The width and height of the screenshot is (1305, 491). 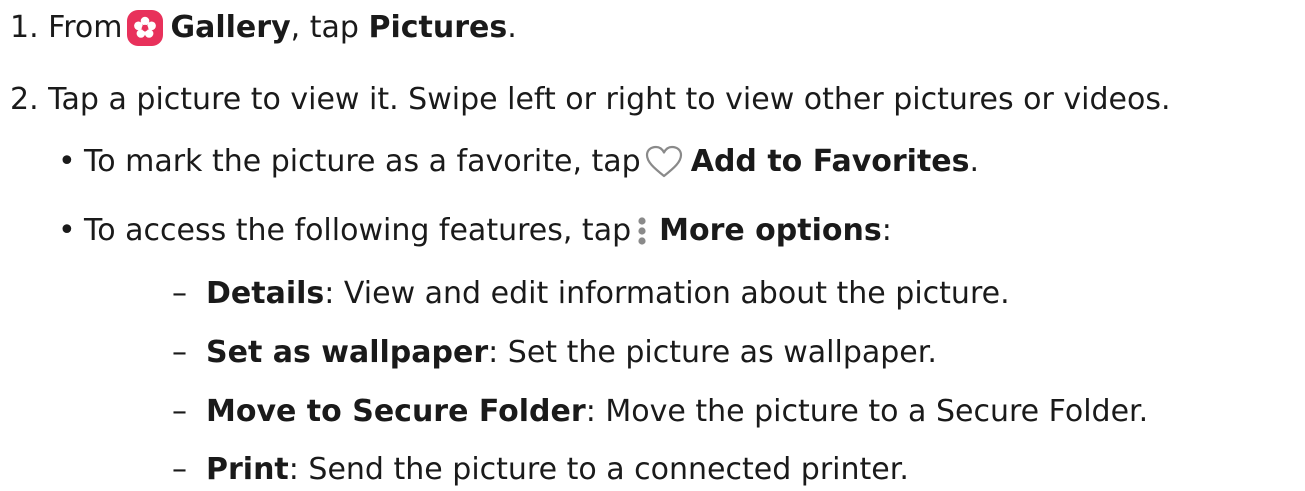 What do you see at coordinates (144, 28) in the screenshot?
I see `gallery-icon` at bounding box center [144, 28].